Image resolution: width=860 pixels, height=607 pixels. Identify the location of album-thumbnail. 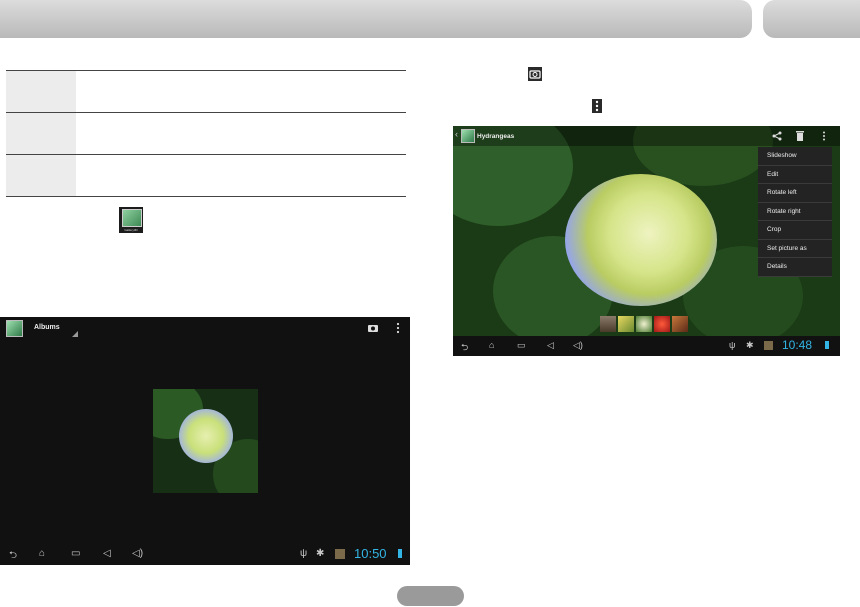
(205, 441).